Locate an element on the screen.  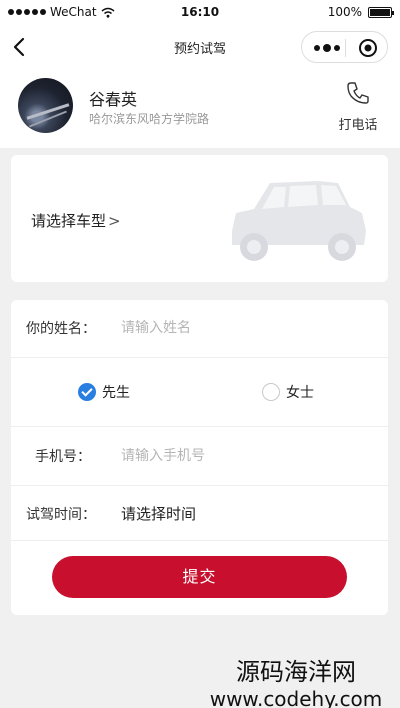
phone-row: 手机号： is located at coordinates (199, 456).